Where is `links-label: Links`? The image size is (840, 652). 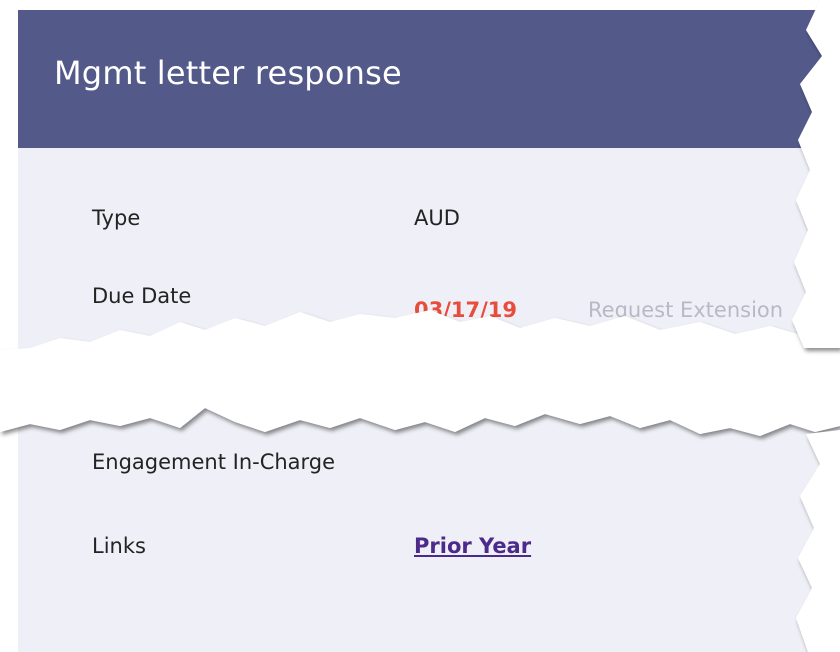
links-label: Links is located at coordinates (119, 546).